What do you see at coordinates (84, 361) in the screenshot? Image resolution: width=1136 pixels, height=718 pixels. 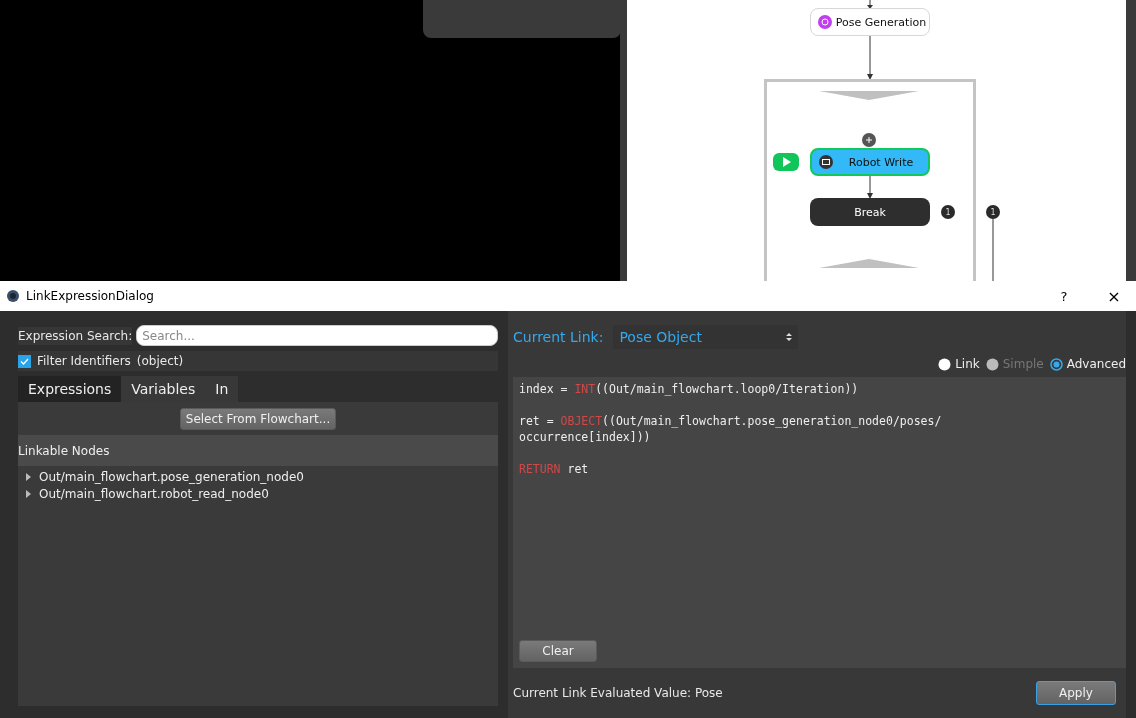 I see `checkbox-label: Filter Identifiers` at bounding box center [84, 361].